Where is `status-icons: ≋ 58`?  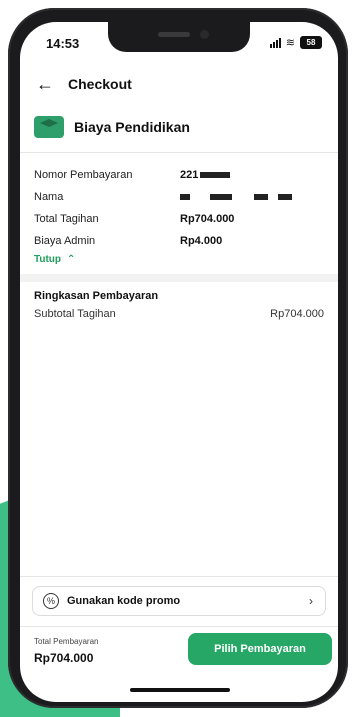
status-icons: ≋ 58 is located at coordinates (295, 42).